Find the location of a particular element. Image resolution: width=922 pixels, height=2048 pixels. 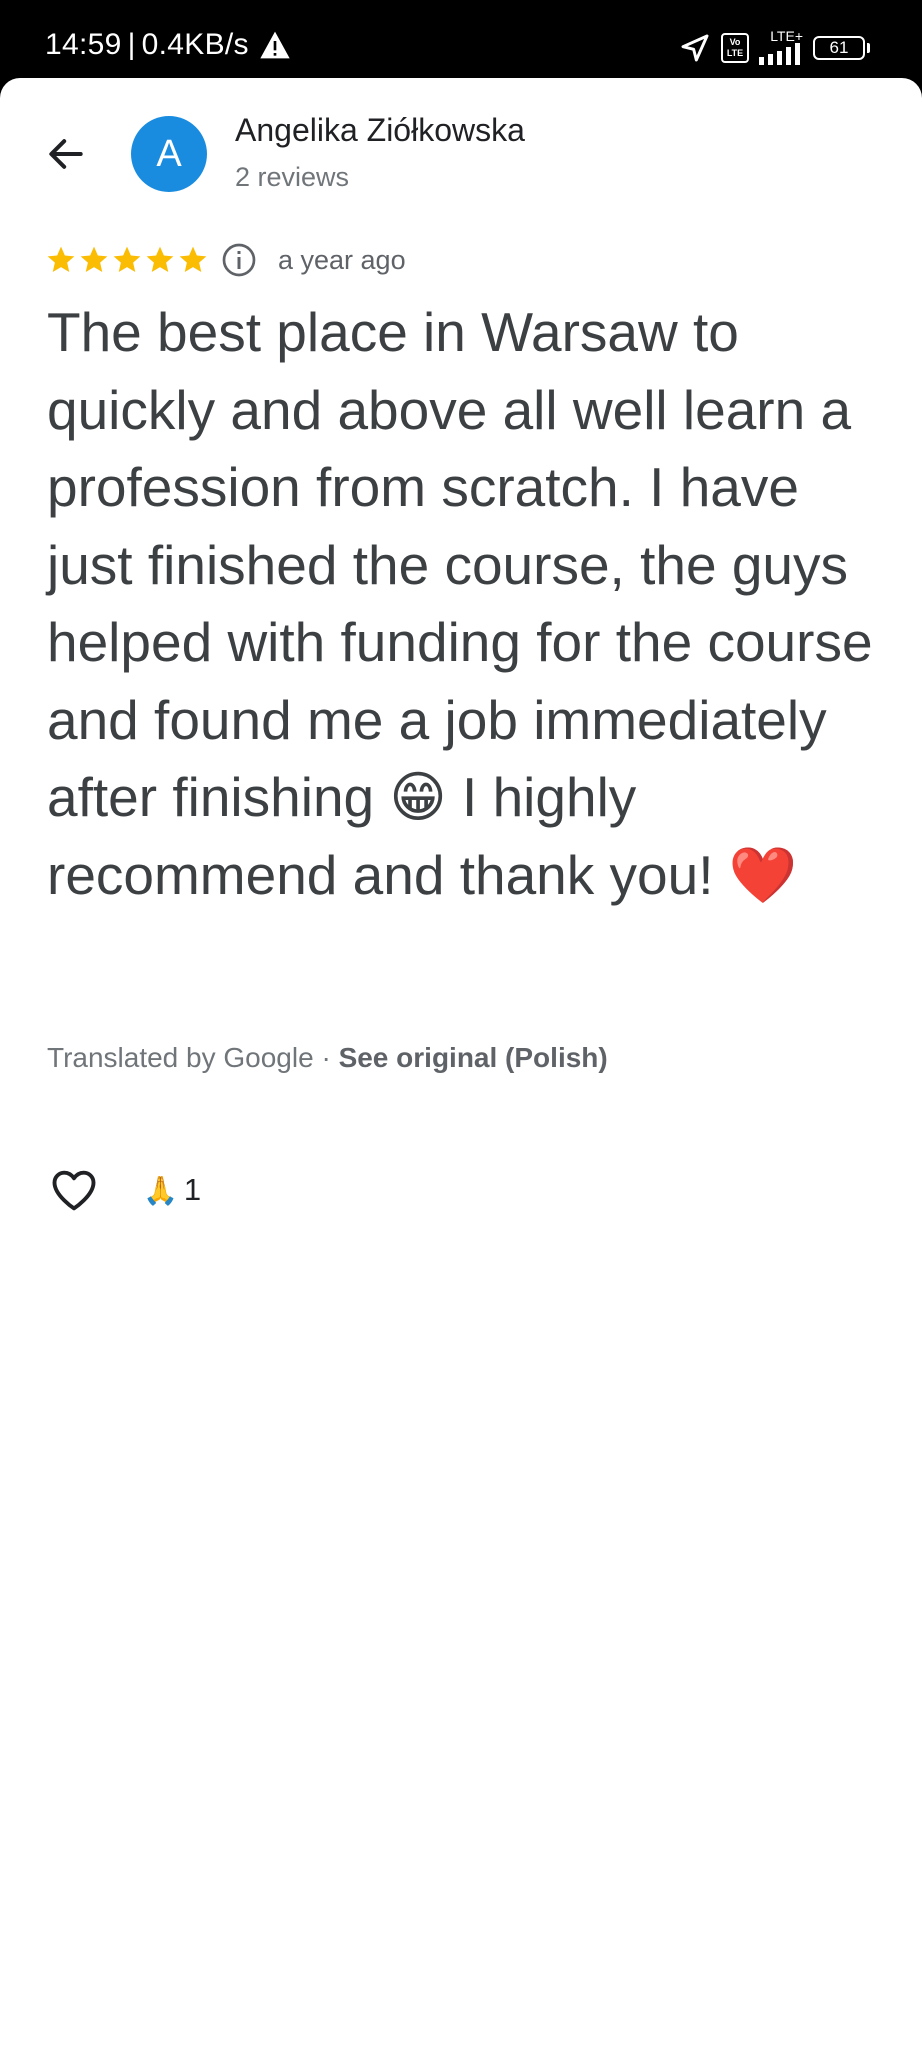

back-button is located at coordinates (66, 154).